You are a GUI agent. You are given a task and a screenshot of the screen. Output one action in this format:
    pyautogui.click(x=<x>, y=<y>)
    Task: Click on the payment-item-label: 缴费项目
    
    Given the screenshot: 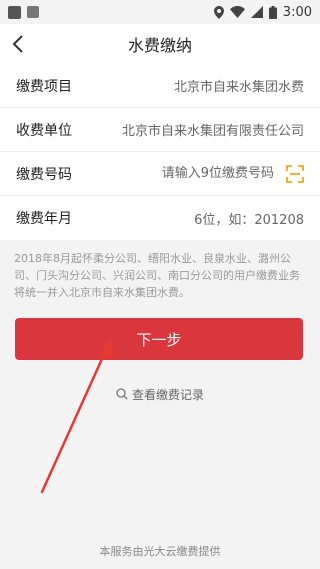 What is the action you would take?
    pyautogui.click(x=44, y=86)
    